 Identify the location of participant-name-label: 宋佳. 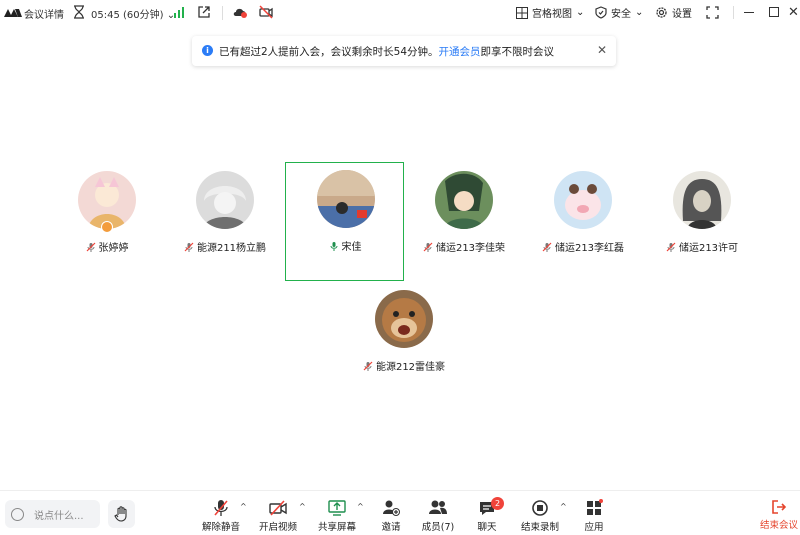
(351, 247).